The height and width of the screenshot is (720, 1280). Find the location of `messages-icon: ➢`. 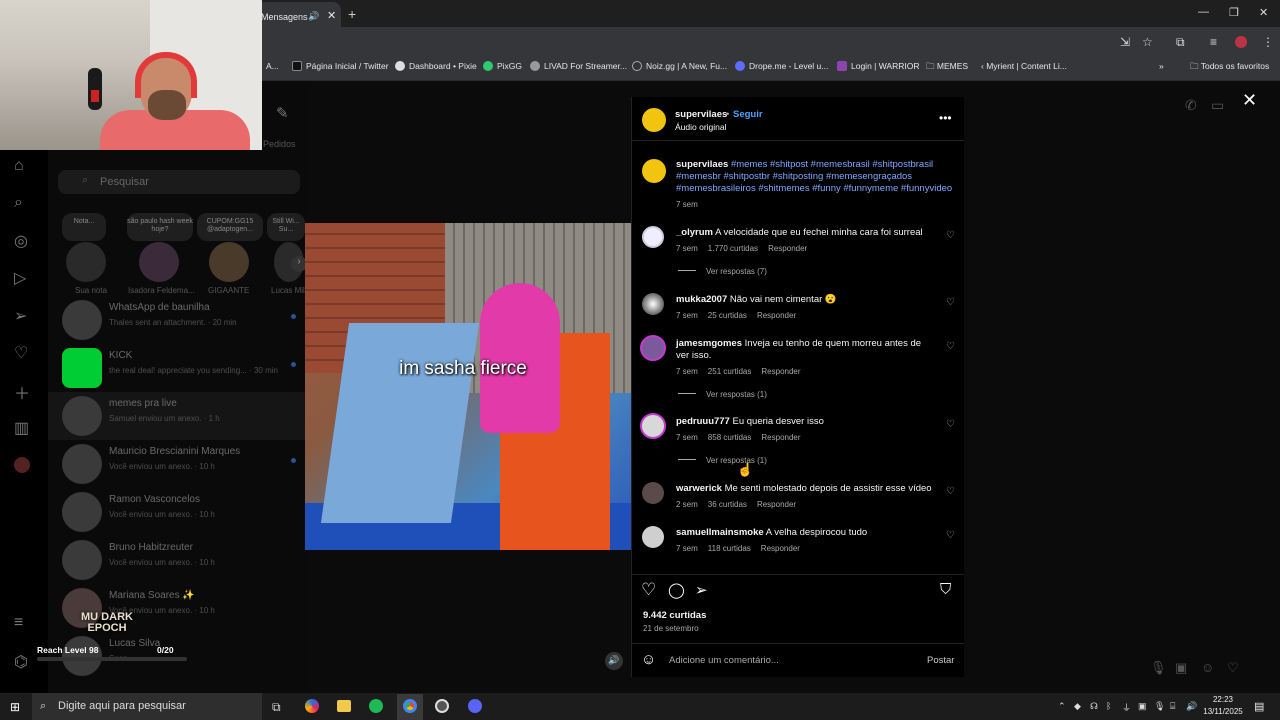

messages-icon: ➢ is located at coordinates (20, 316).